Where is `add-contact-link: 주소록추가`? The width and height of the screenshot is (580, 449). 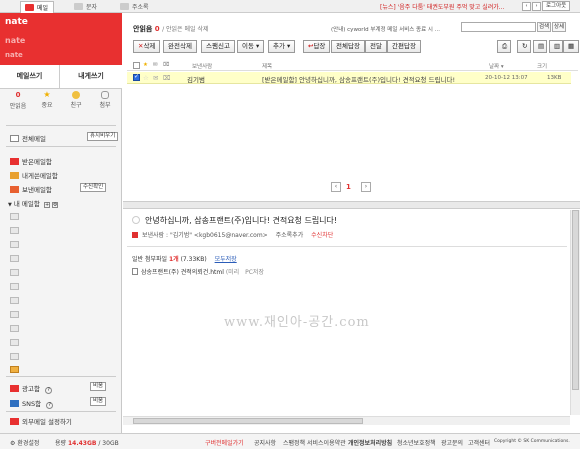 add-contact-link: 주소록추가 is located at coordinates (290, 235).